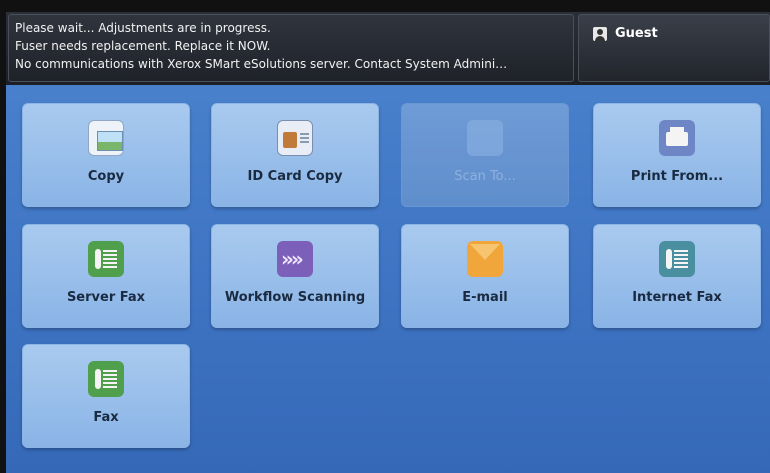 This screenshot has width=770, height=473. I want to click on app-tile-server-fax: Server Fax, so click(106, 276).